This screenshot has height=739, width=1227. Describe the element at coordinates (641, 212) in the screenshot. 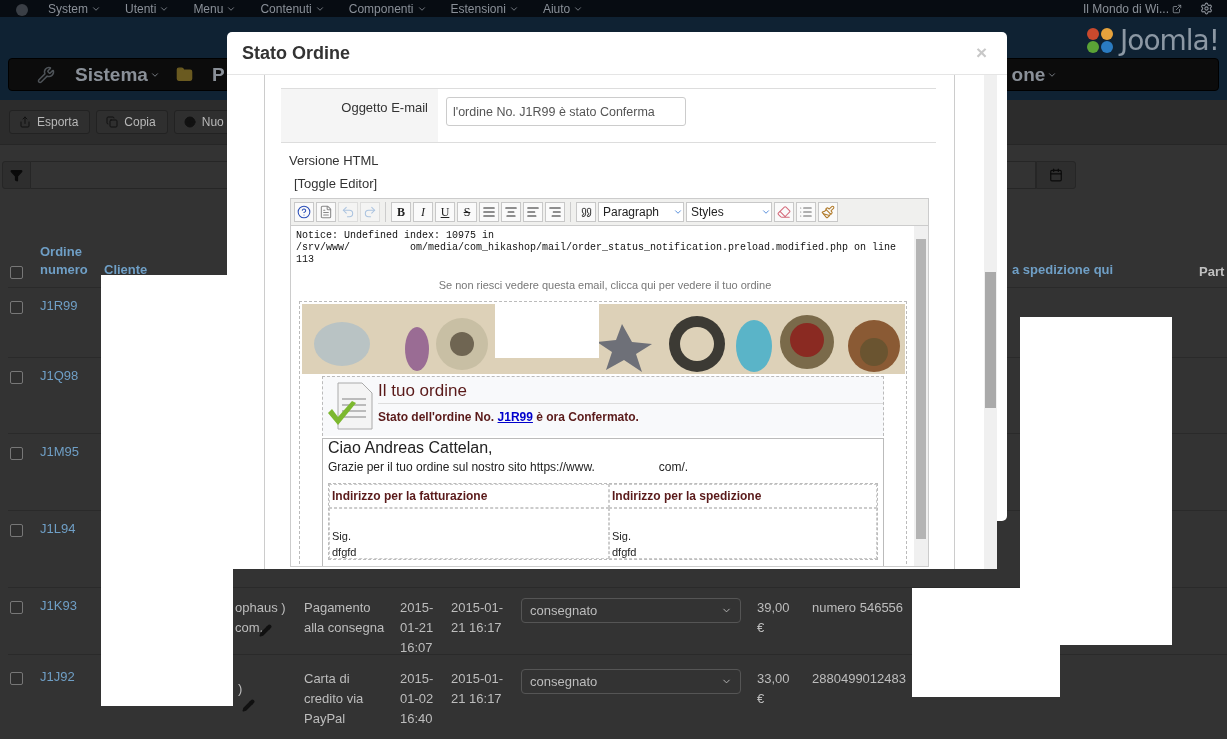

I see `format-select: Paragraph` at that location.